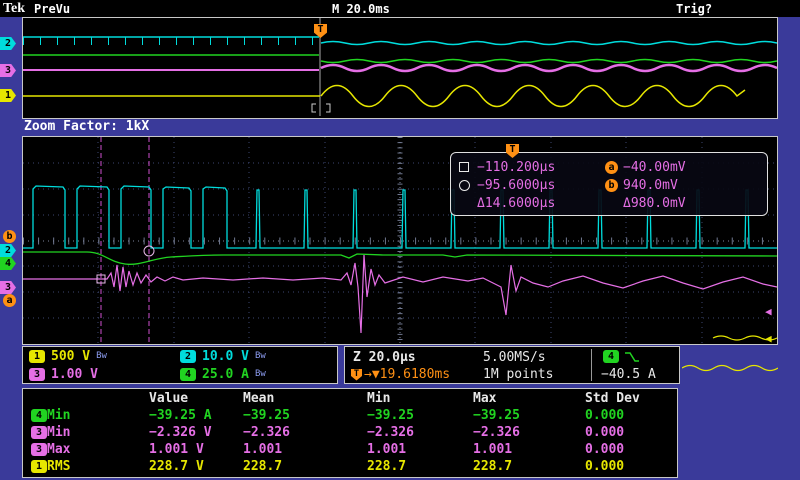 The height and width of the screenshot is (480, 800). I want to click on cursor-circle-icon, so click(468, 185).